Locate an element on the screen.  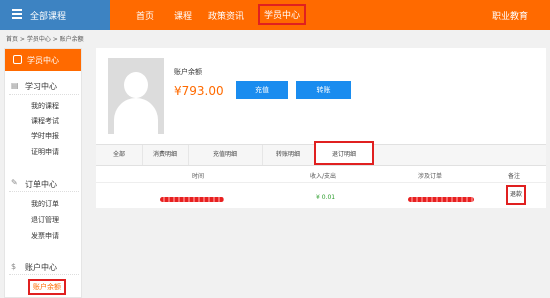
tab-recharge: 充值明细 is located at coordinates (225, 155).